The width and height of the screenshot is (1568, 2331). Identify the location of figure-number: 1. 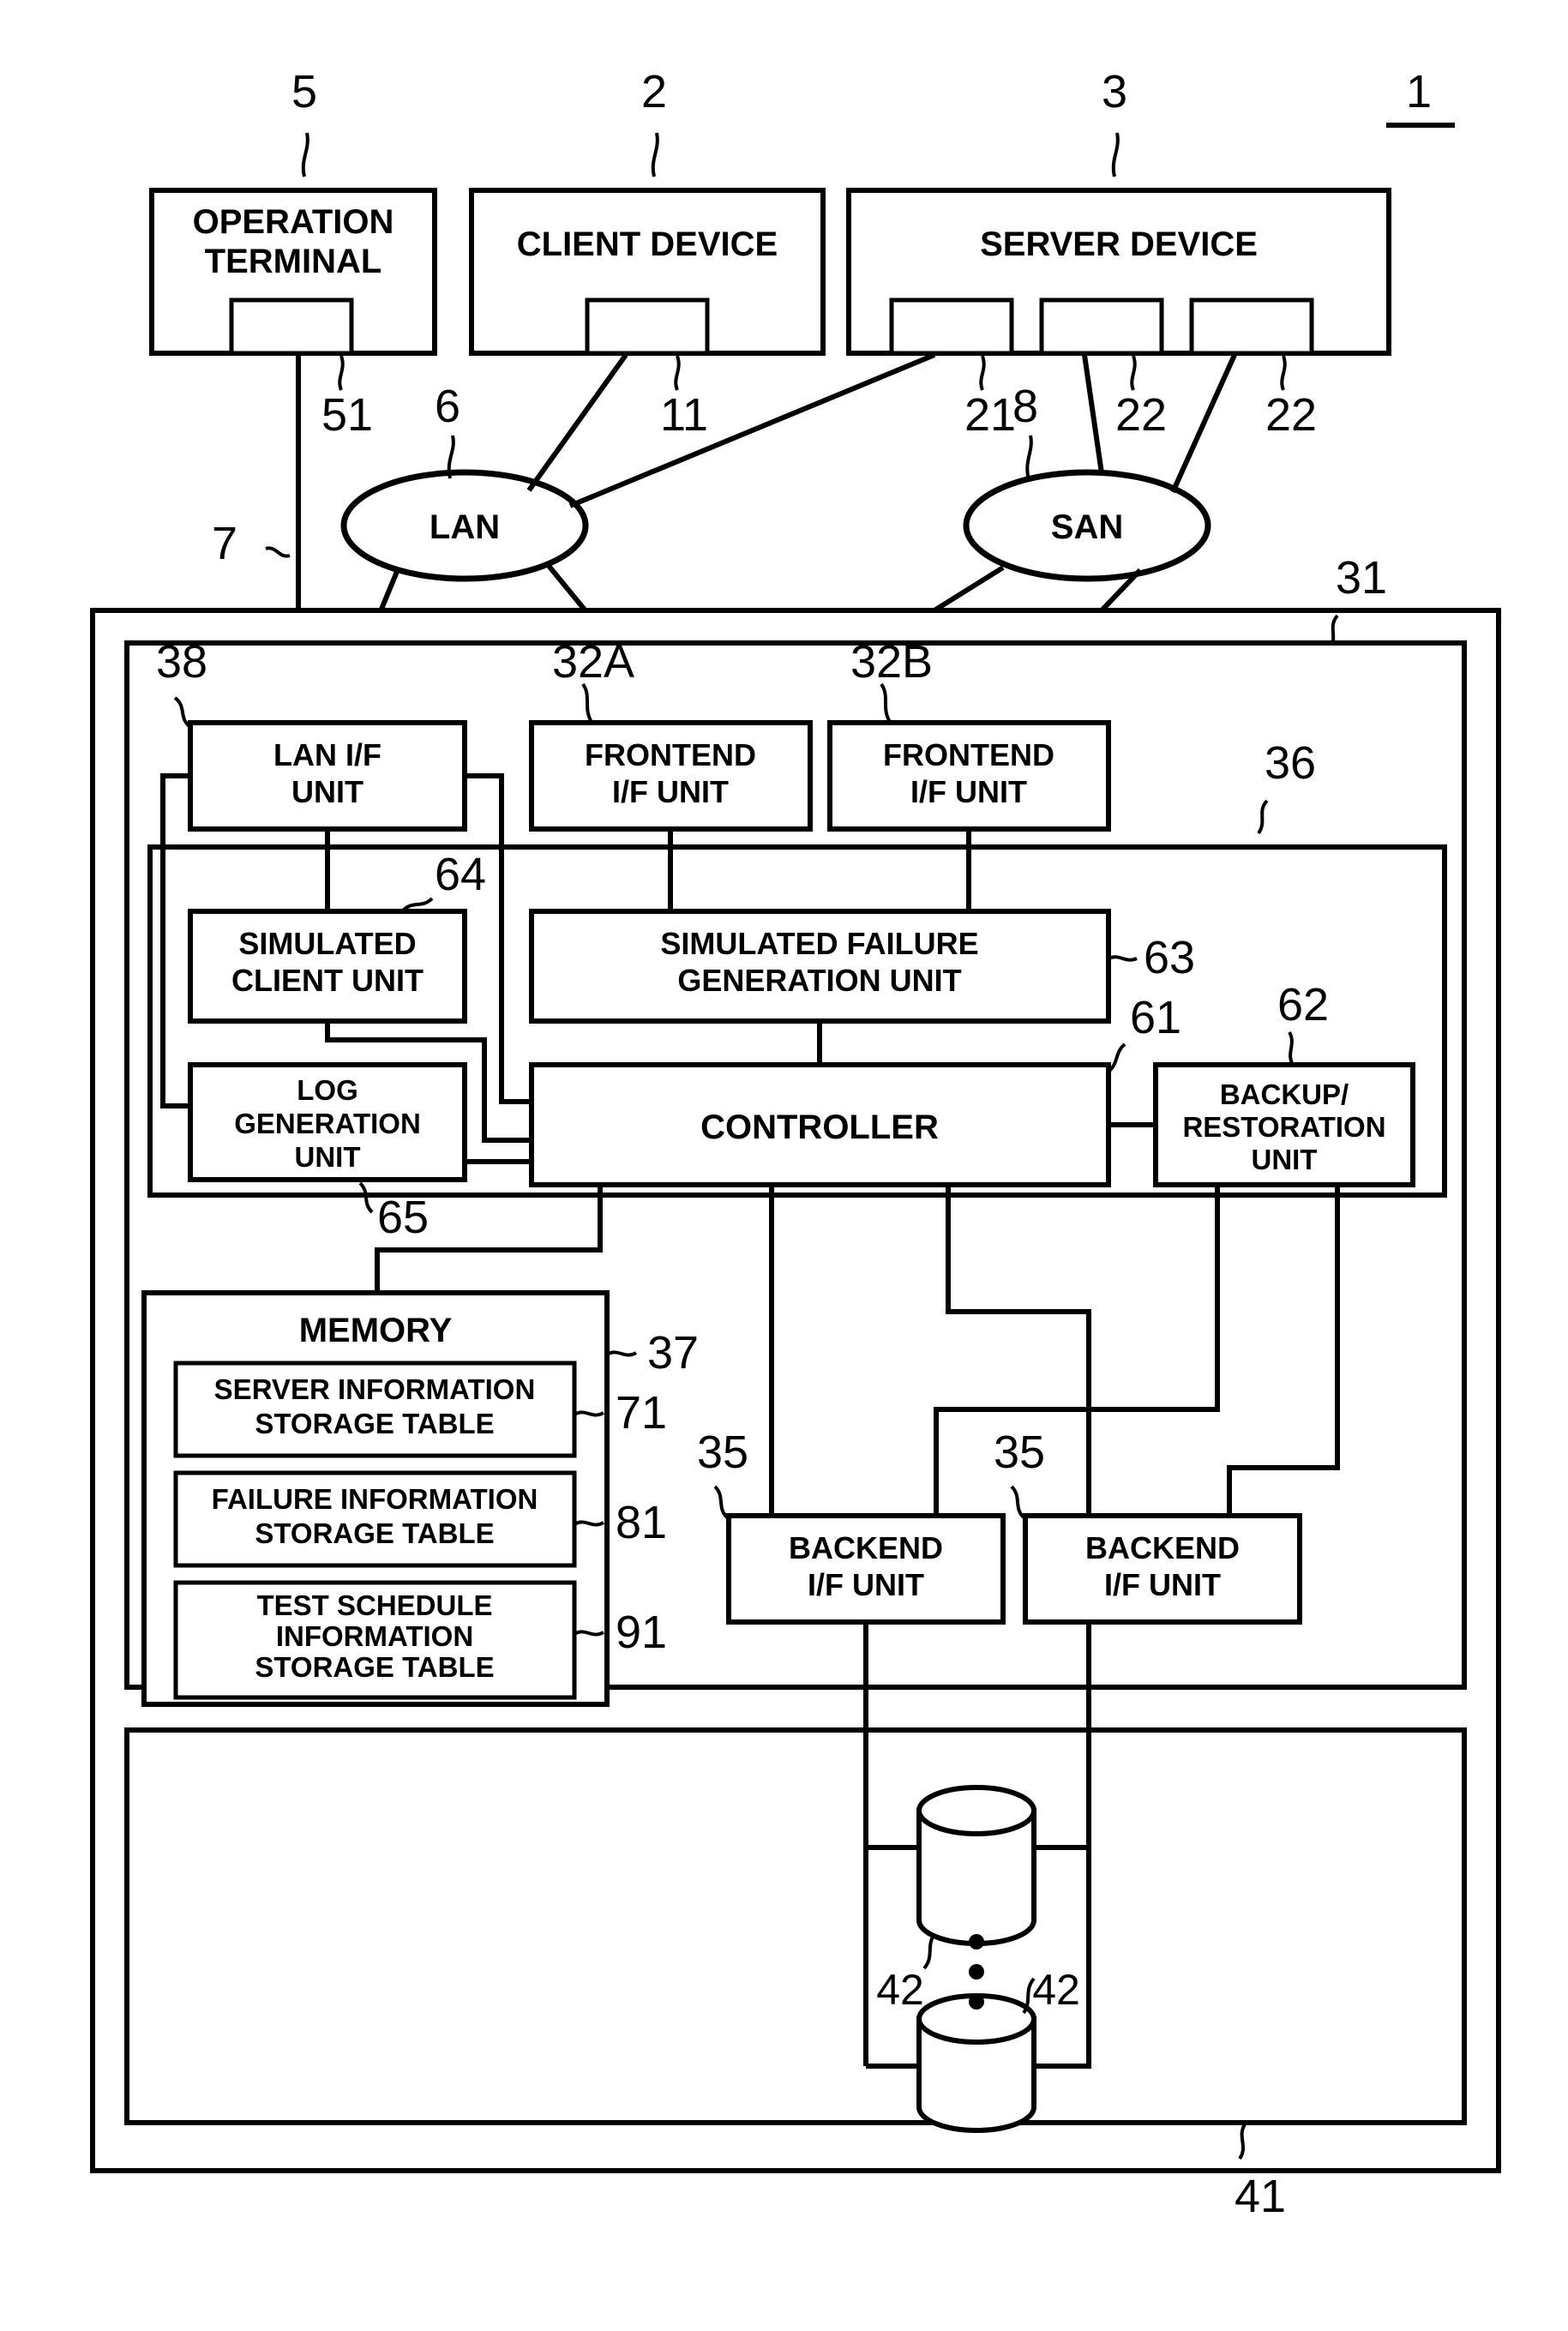
(1419, 91).